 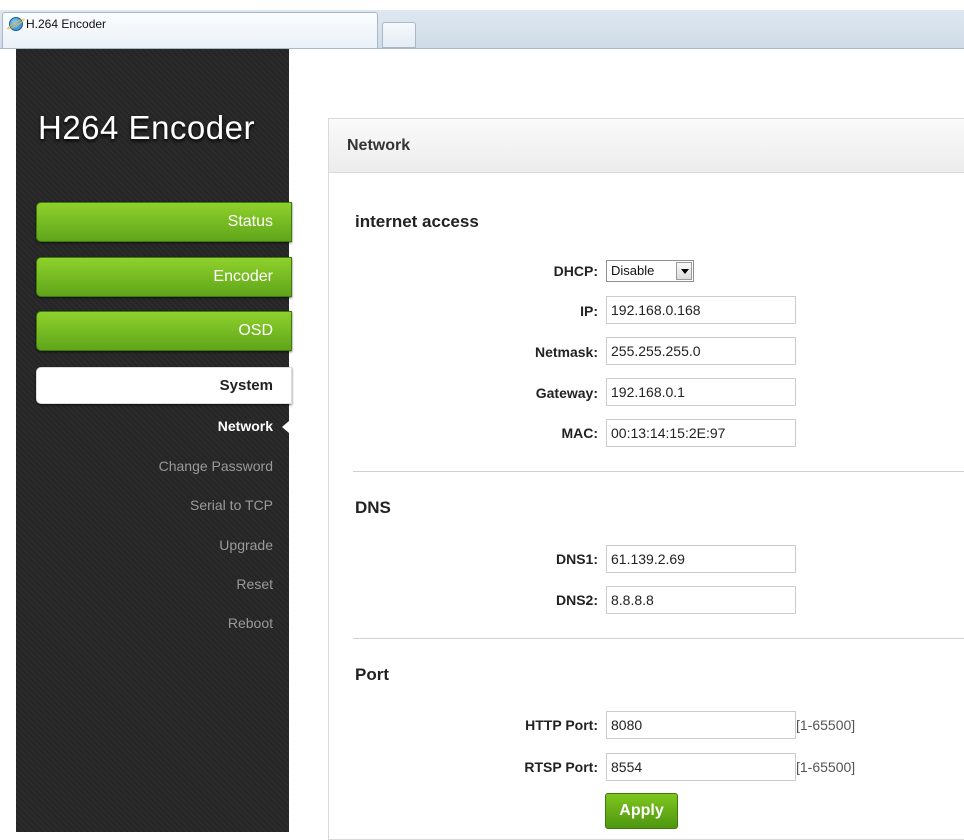 I want to click on rtsp-port-range-hint: [1-65500], so click(x=826, y=767).